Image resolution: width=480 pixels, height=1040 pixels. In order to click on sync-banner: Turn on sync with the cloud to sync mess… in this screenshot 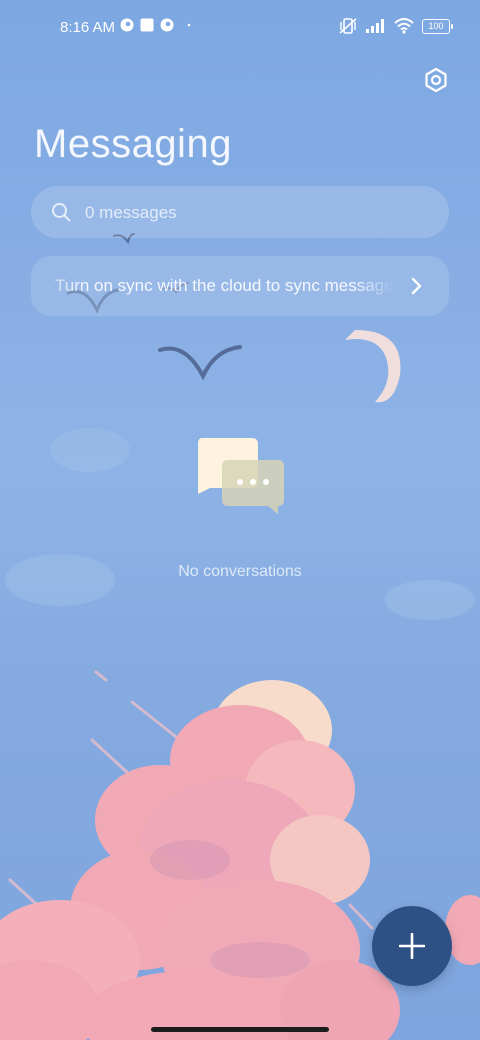, I will do `click(240, 286)`.